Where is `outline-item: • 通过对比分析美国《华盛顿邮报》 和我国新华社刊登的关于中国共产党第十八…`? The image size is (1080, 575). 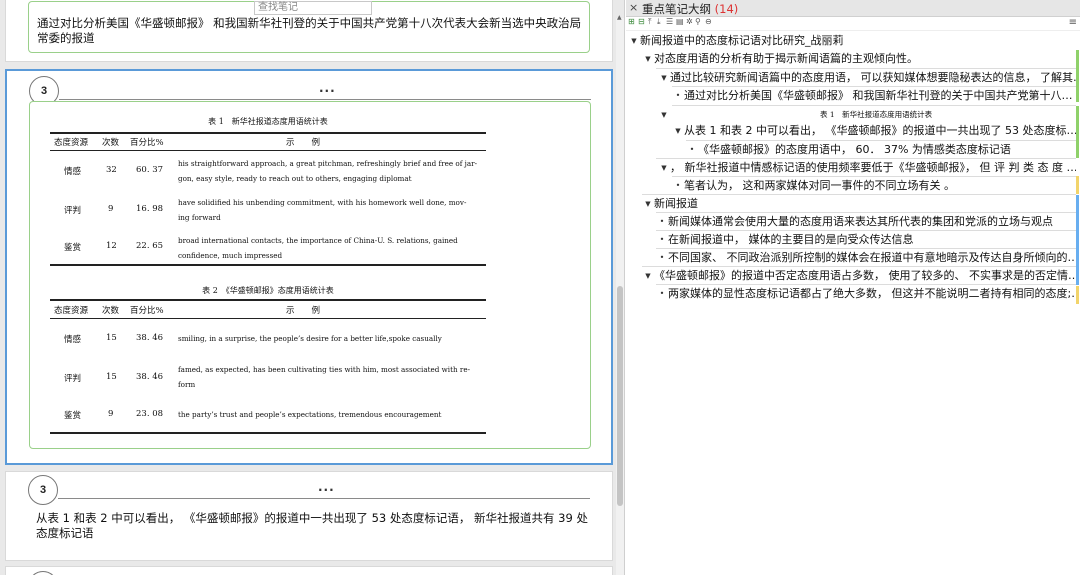
outline-item: • 通过对比分析美国《华盛顿邮报》 和我国新华社刊登的关于中国共产党第十八… is located at coordinates (874, 96).